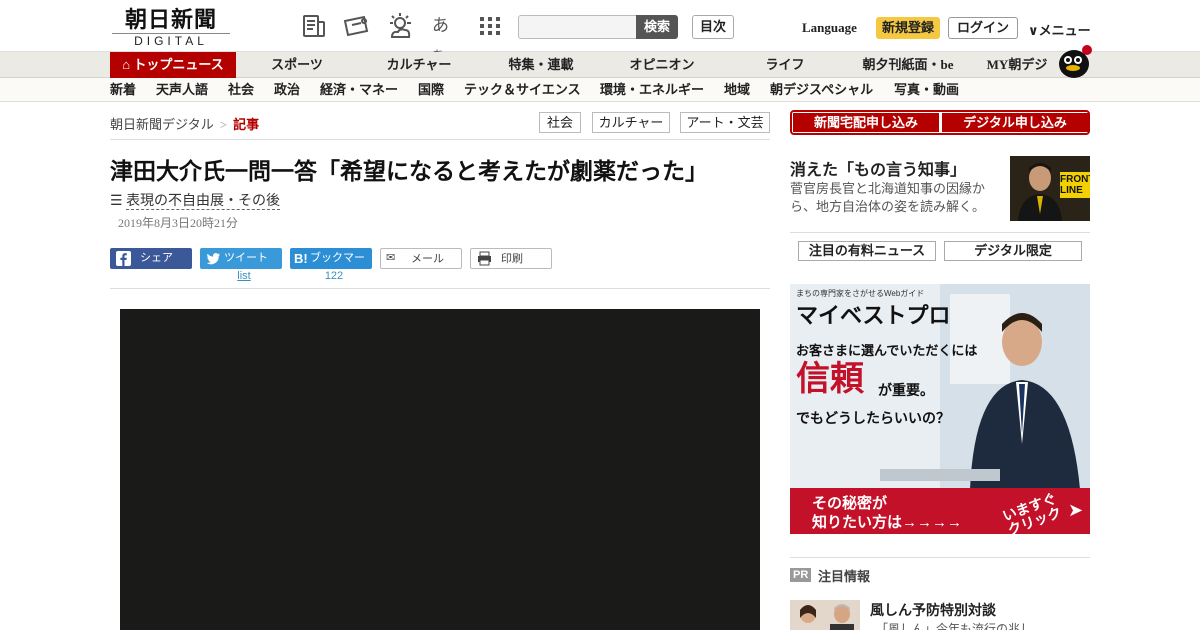 This screenshot has height=630, width=1200. What do you see at coordinates (867, 251) in the screenshot?
I see `tab-paid-news: 注目の有料ニュース` at bounding box center [867, 251].